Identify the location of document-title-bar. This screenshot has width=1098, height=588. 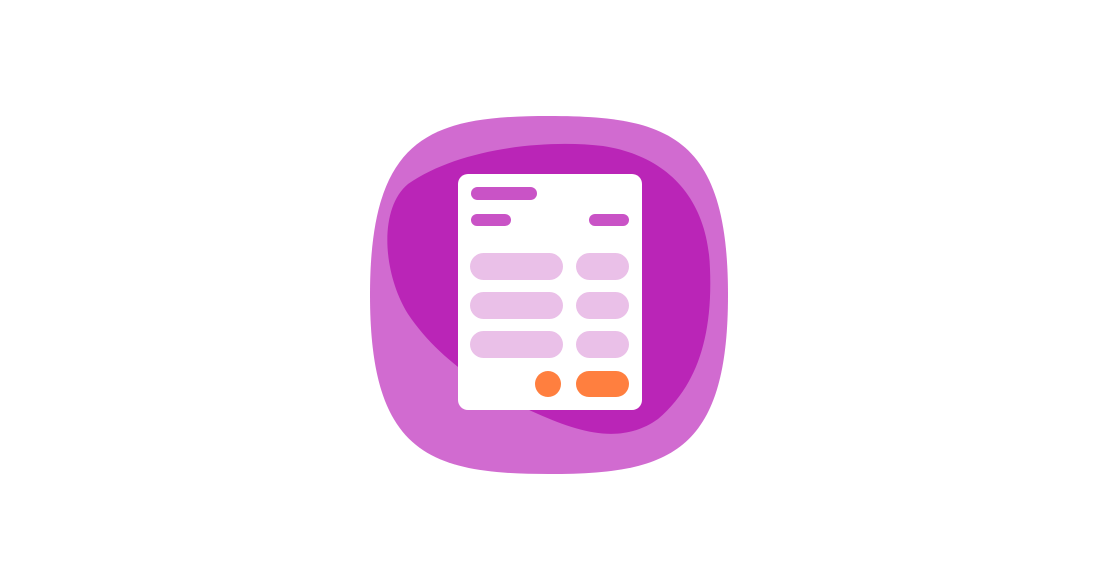
(504, 193).